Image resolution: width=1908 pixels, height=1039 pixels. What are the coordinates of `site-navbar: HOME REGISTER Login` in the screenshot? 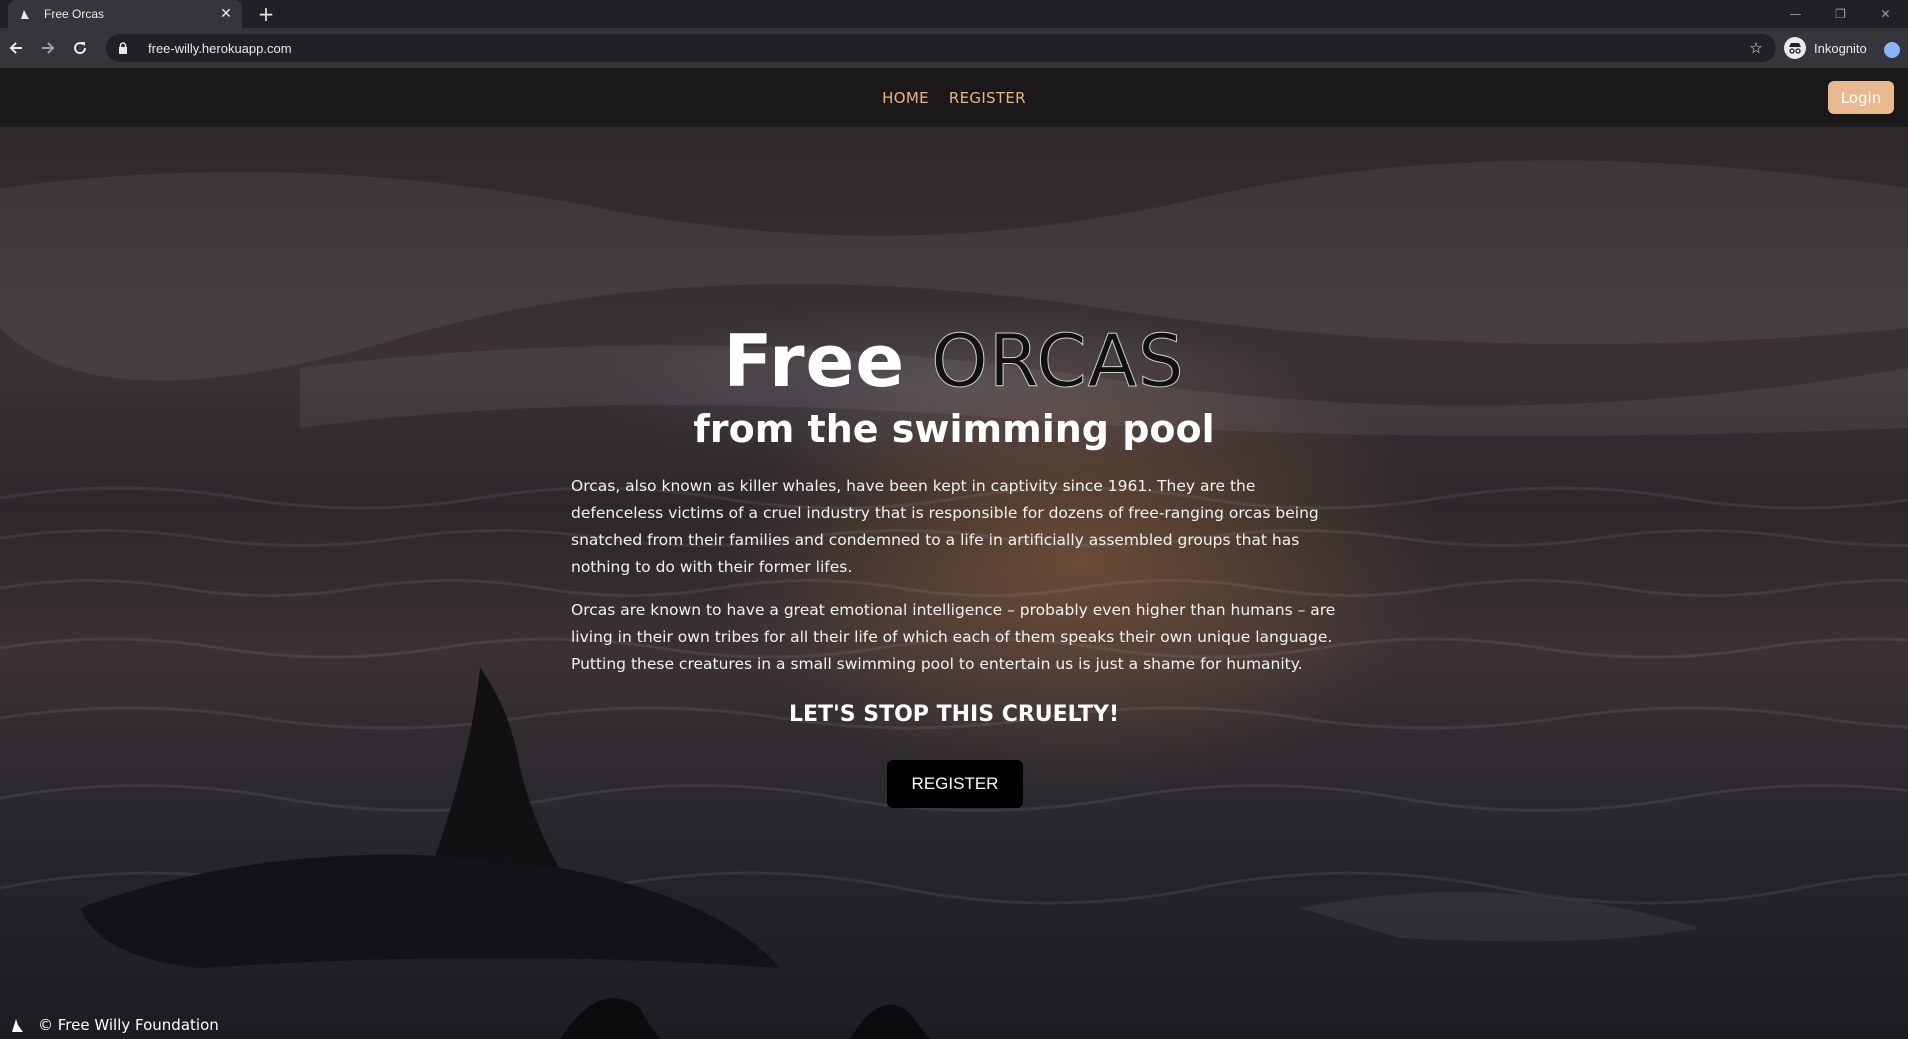 It's located at (954, 97).